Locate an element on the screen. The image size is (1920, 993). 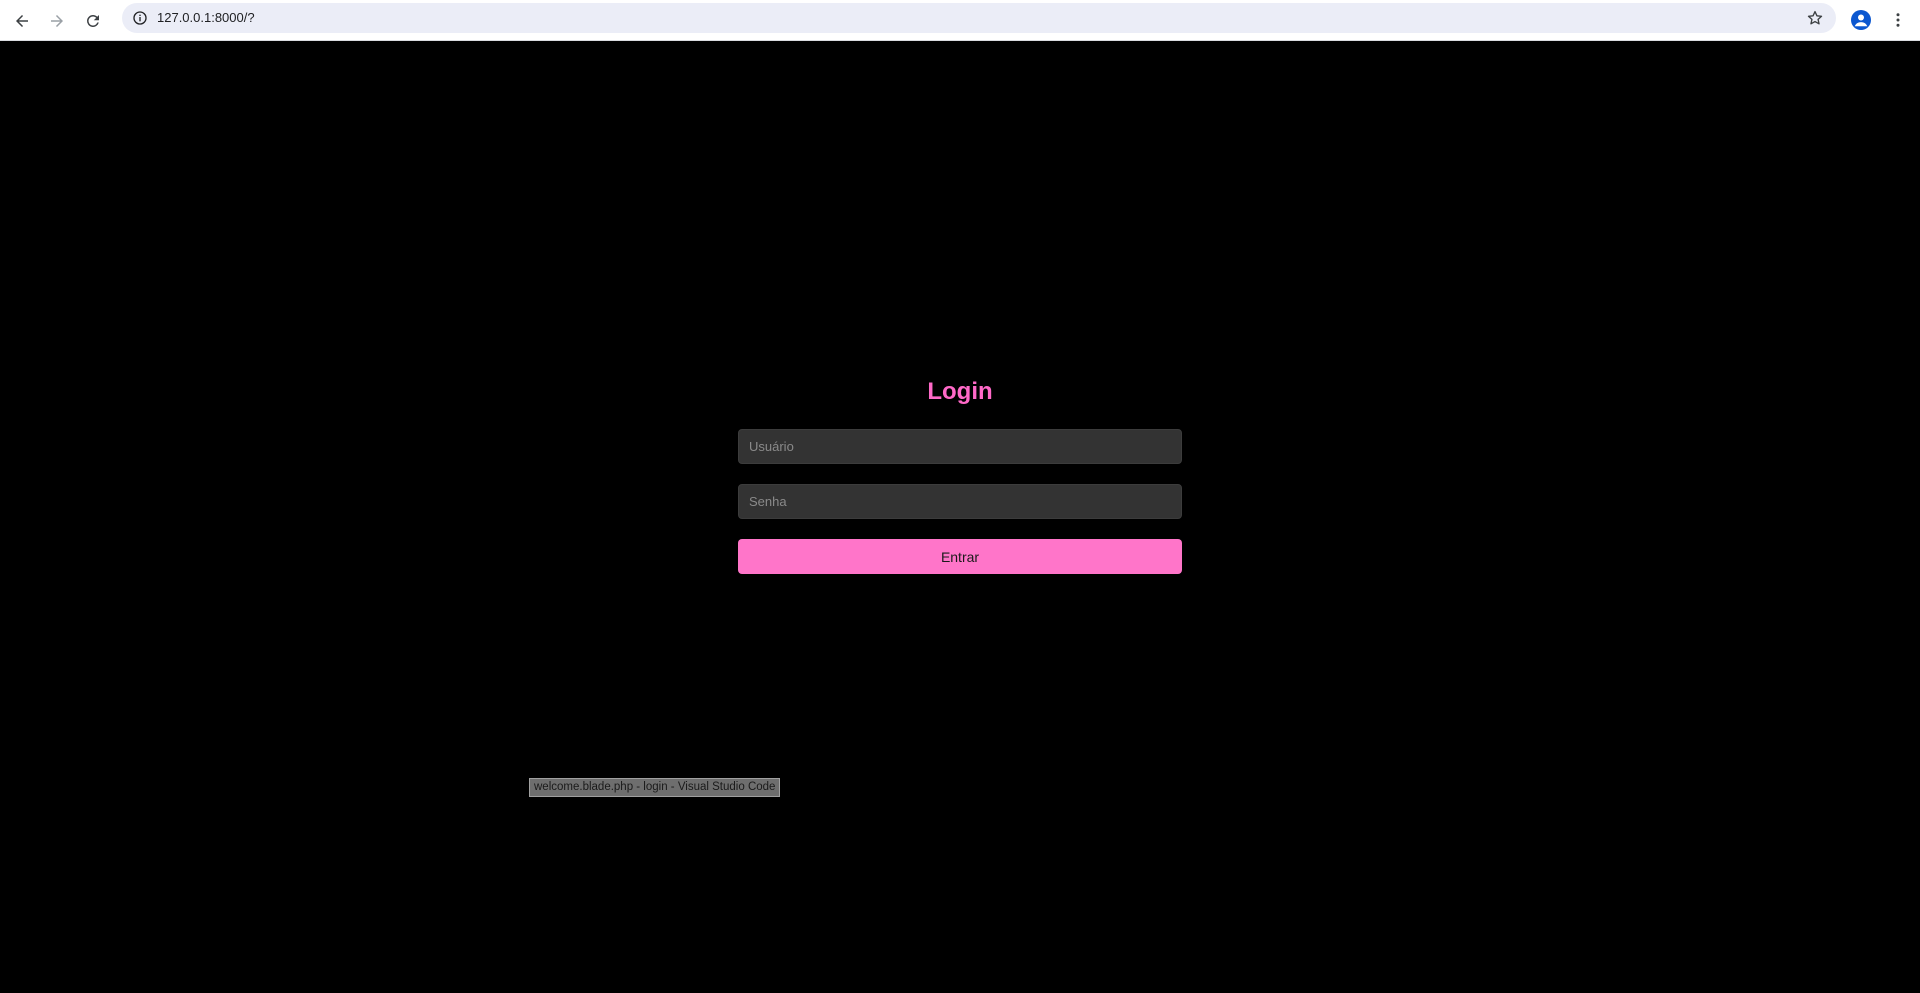
site-info-button is located at coordinates (140, 18).